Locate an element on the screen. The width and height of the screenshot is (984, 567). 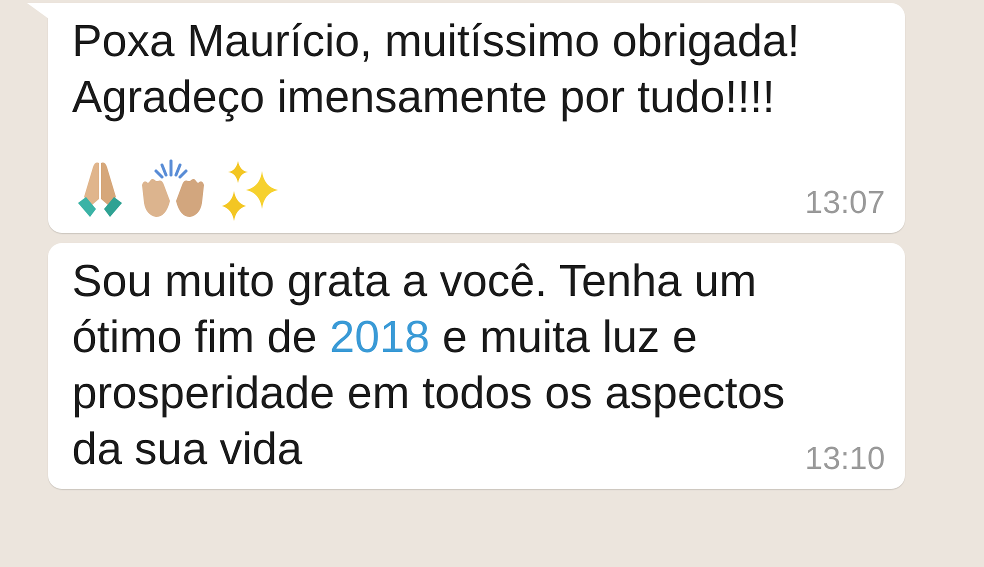
message-time: 13:07 is located at coordinates (844, 202).